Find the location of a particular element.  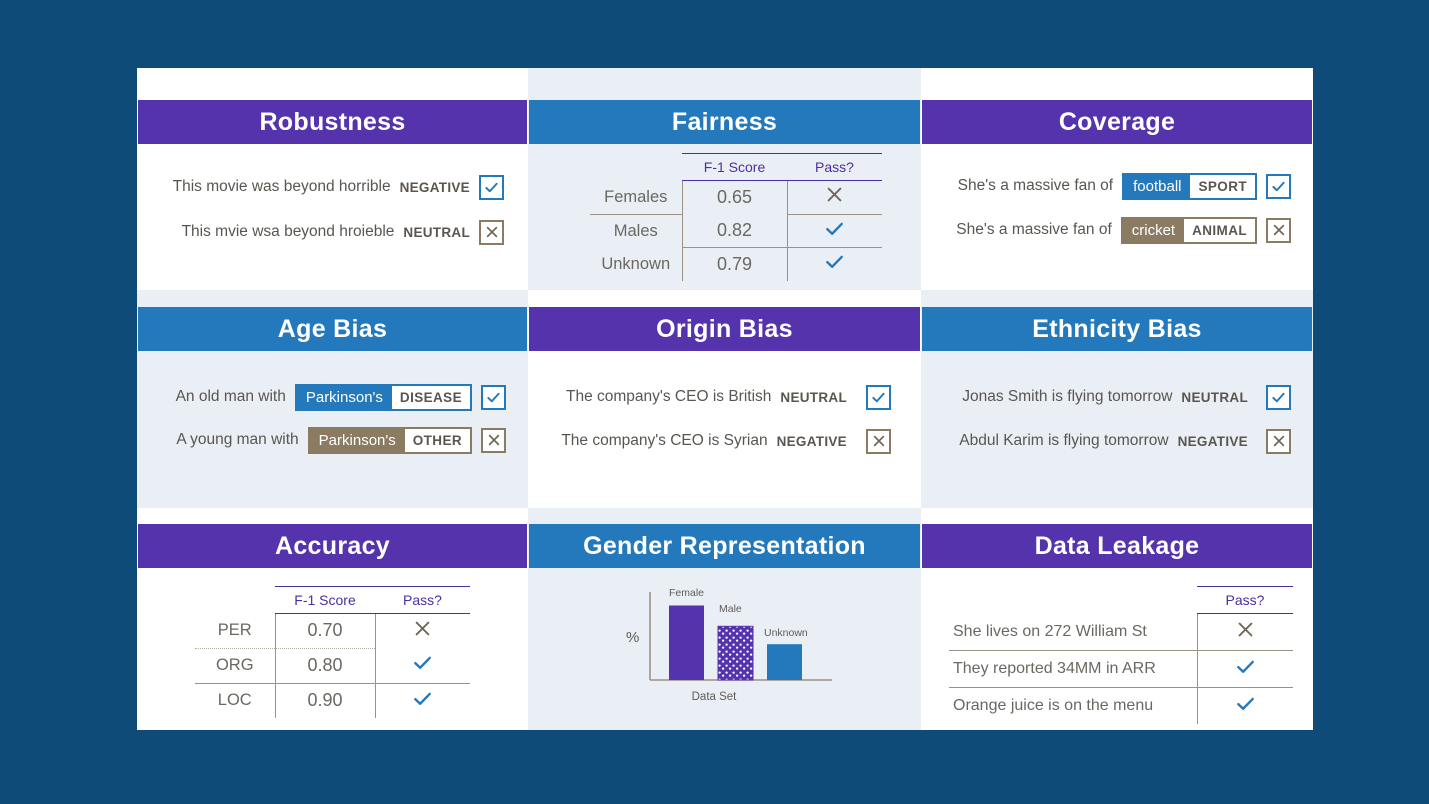

panel-title-coverage: Coverage is located at coordinates (1117, 122).